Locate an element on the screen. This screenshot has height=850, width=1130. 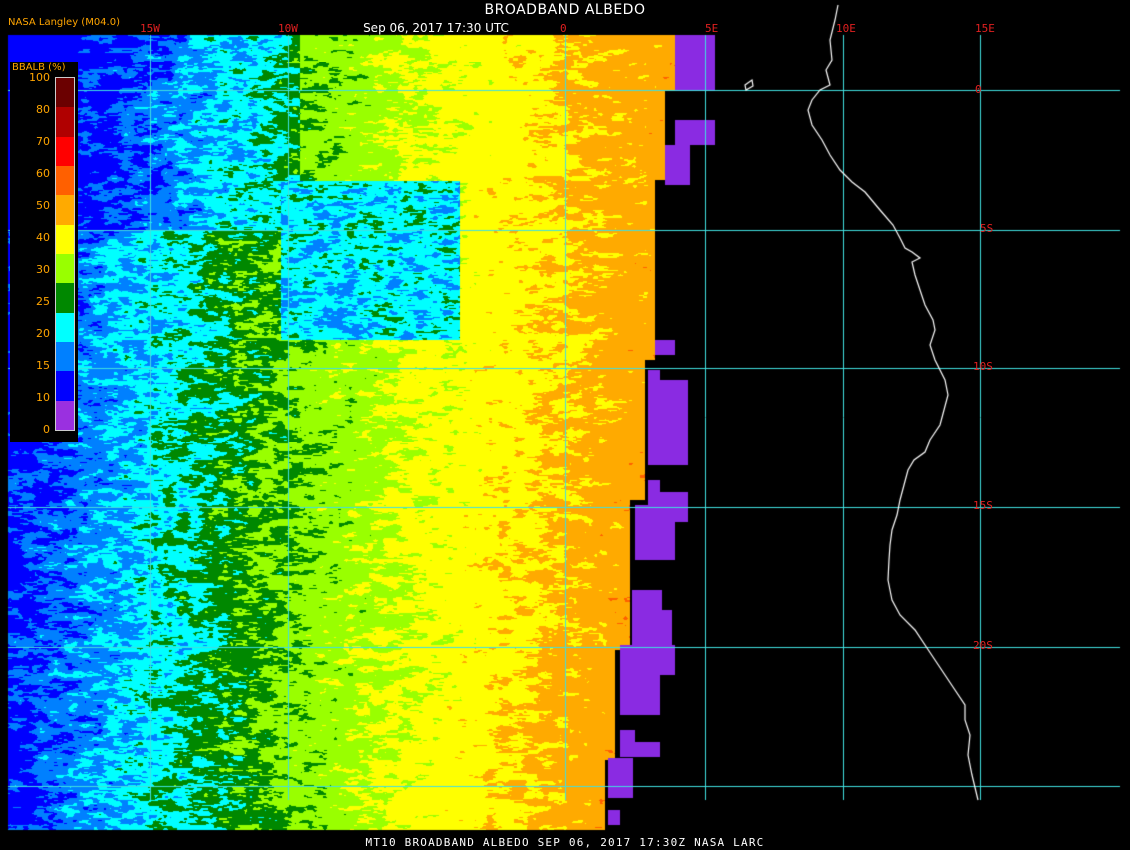
map-title: BROADBAND ALBEDO is located at coordinates (565, 10).